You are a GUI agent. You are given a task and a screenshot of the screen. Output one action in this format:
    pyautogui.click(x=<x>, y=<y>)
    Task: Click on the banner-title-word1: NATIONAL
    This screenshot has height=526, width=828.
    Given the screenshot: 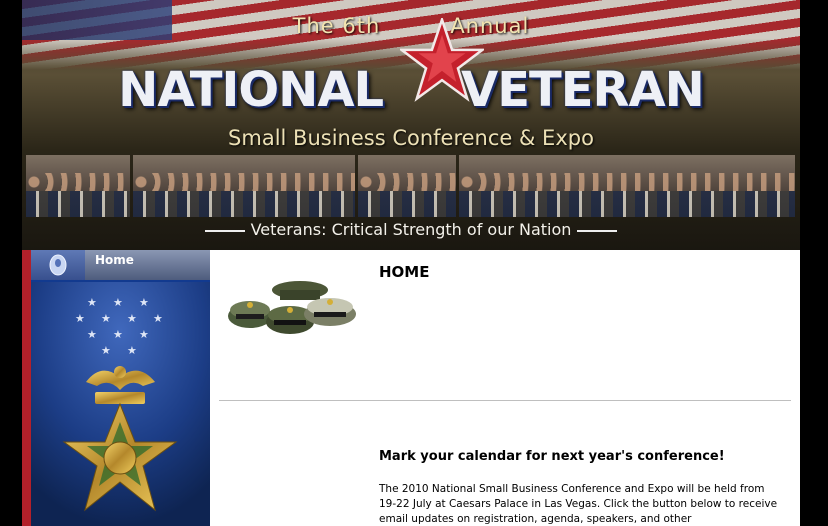 What is the action you would take?
    pyautogui.click(x=251, y=90)
    